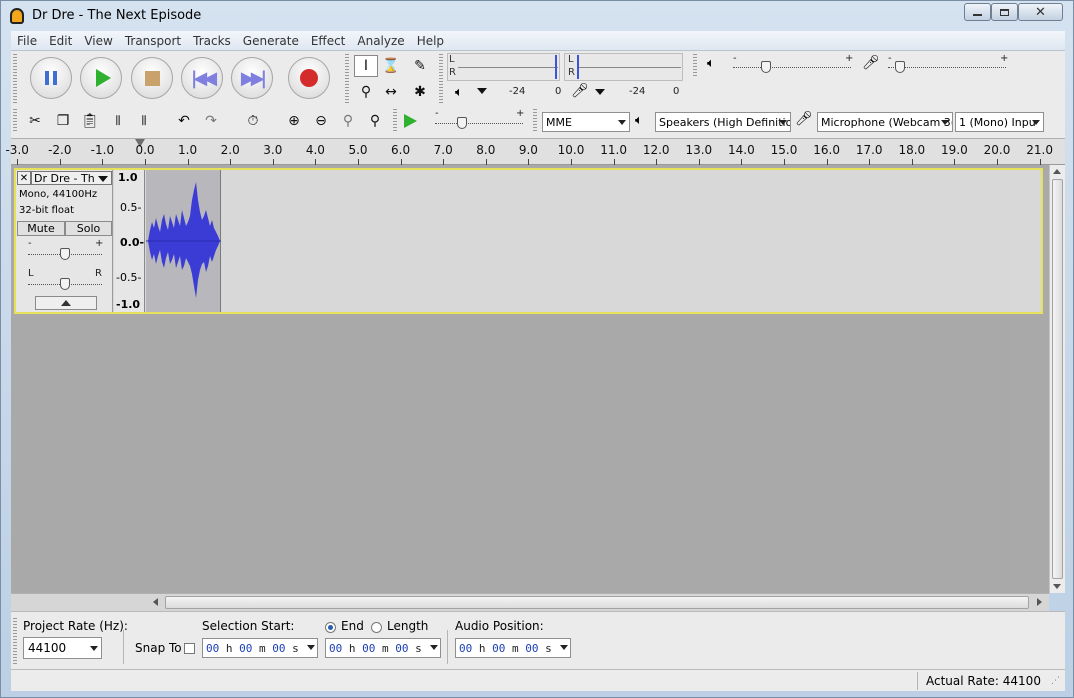 This screenshot has width=1074, height=698. I want to click on length-radio, so click(376, 627).